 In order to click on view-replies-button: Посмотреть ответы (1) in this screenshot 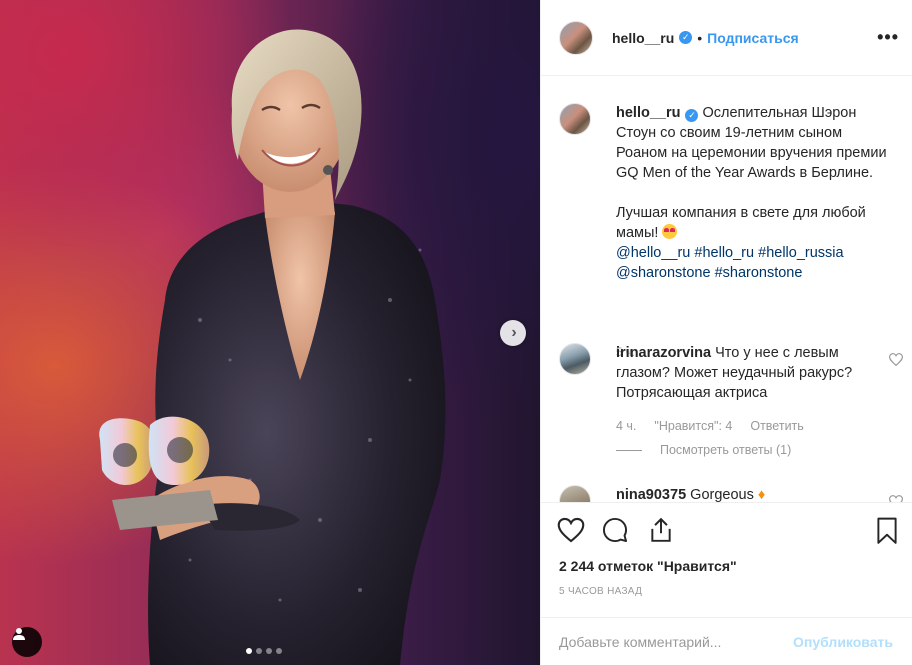, I will do `click(703, 450)`.